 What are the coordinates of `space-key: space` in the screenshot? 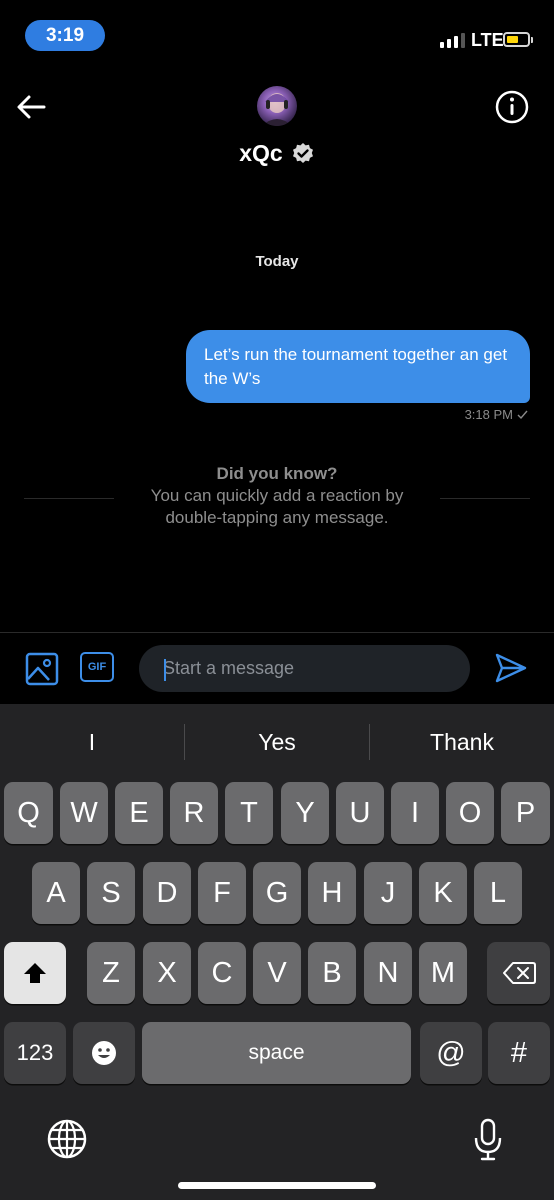 It's located at (276, 1053).